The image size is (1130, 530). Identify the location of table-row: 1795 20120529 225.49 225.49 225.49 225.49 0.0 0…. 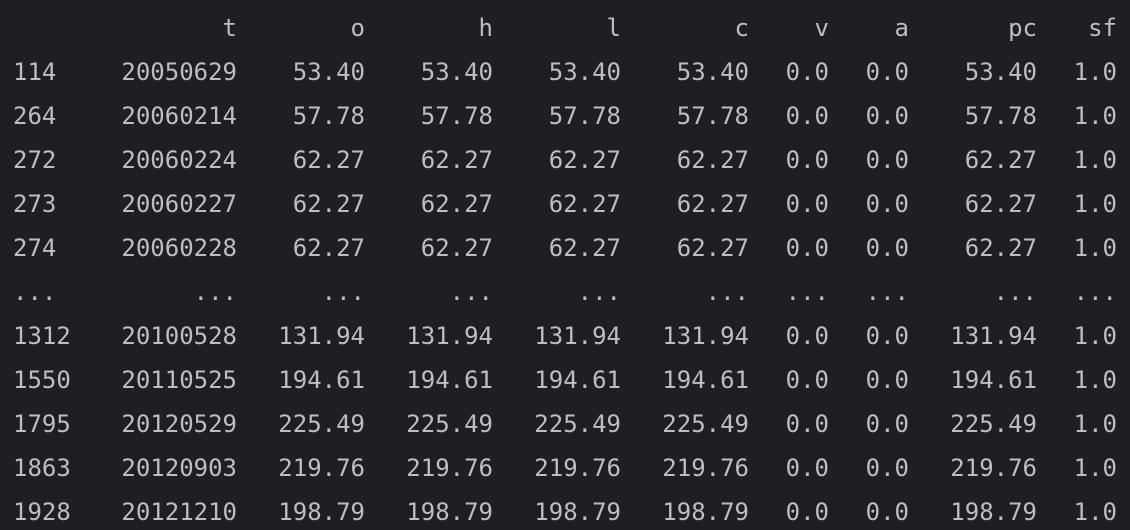
(565, 424).